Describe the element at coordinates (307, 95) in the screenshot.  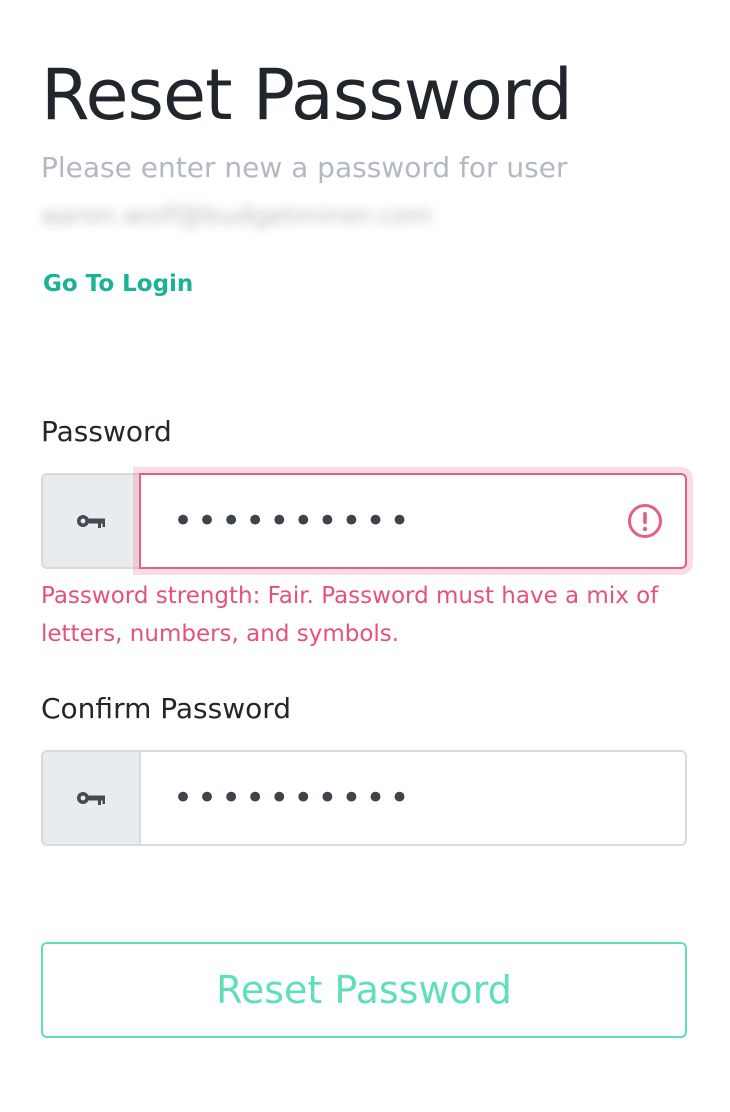
I see `page-title: Reset Password` at that location.